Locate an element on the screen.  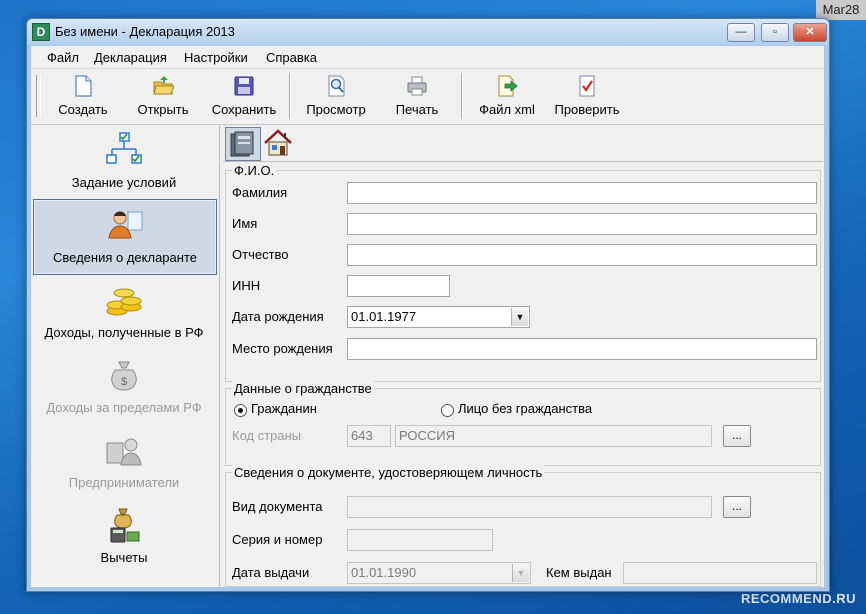
money-bag-icon: $ is located at coordinates (124, 376).